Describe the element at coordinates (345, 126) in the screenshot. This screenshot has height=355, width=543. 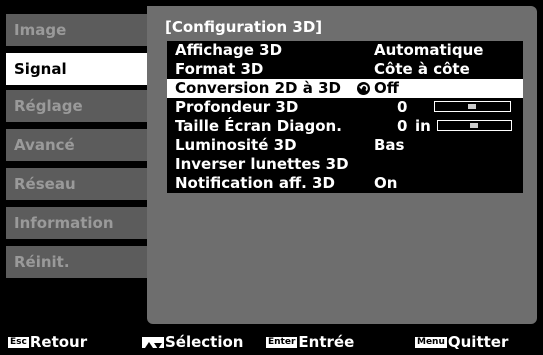
I see `menu-row-taille-ecran: Taille Écran Diagon. 0 in` at that location.